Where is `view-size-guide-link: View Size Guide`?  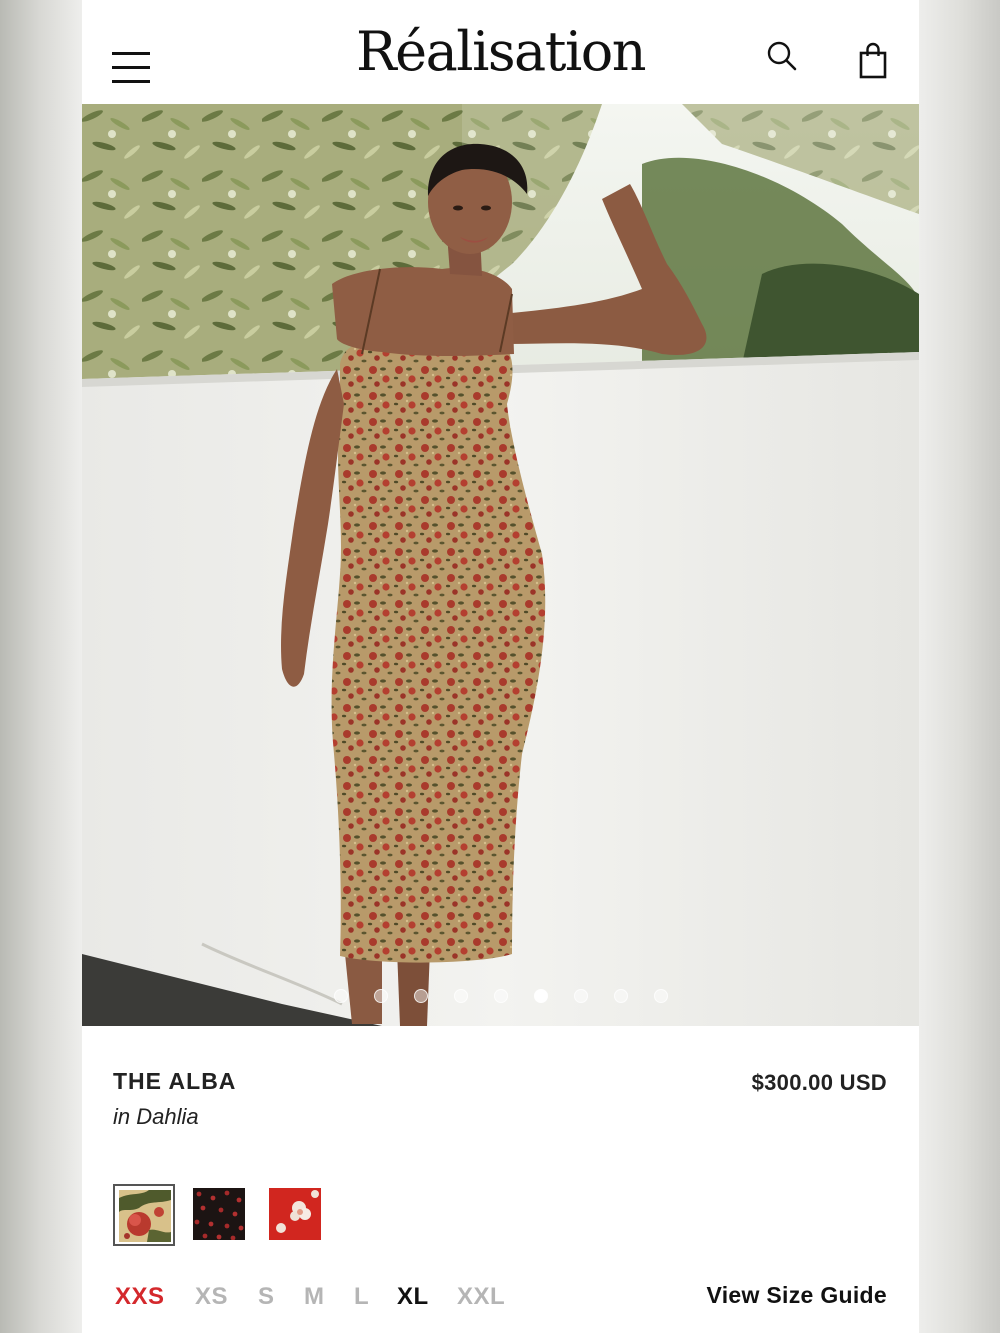 view-size-guide-link: View Size Guide is located at coordinates (797, 1295).